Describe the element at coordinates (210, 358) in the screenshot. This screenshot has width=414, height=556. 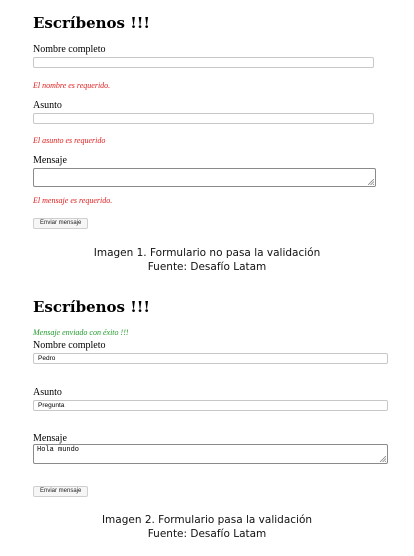
I see `name-input: Pedro` at that location.